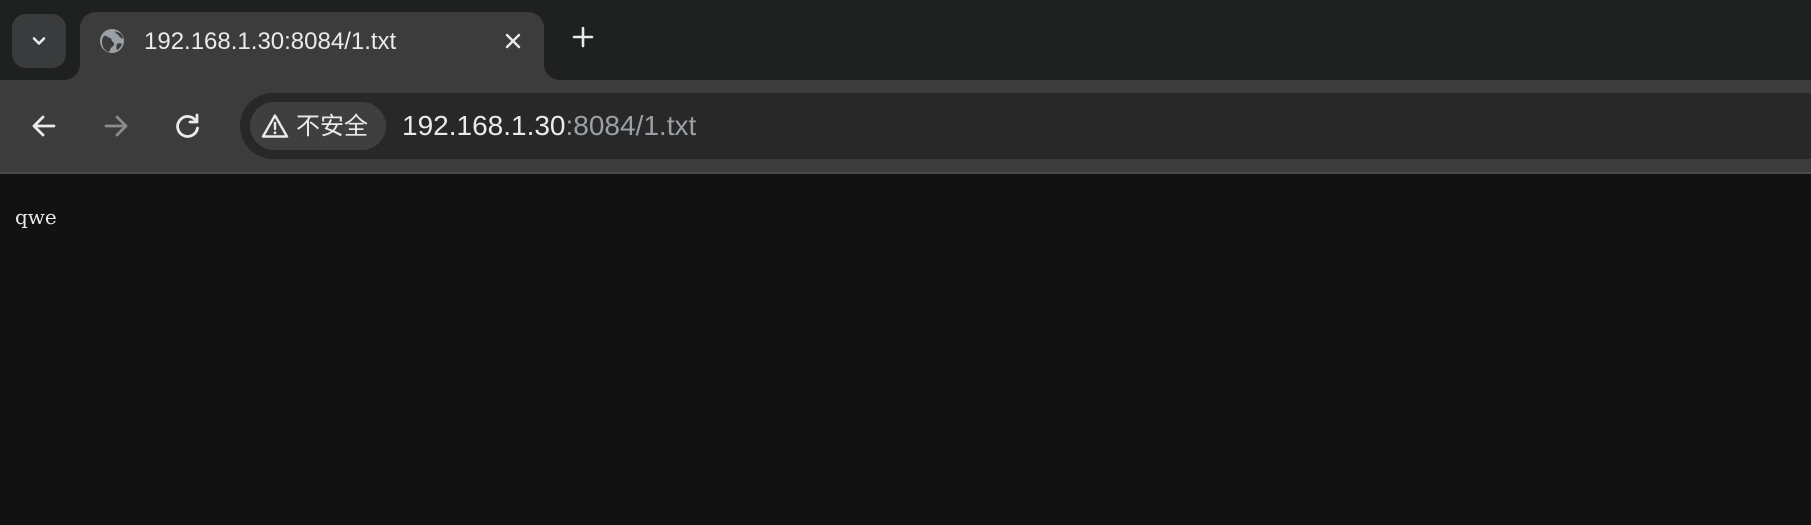 The width and height of the screenshot is (1811, 525). I want to click on address-bar: 不安全 192.168.1.30:8084/1.txt, so click(1025, 126).